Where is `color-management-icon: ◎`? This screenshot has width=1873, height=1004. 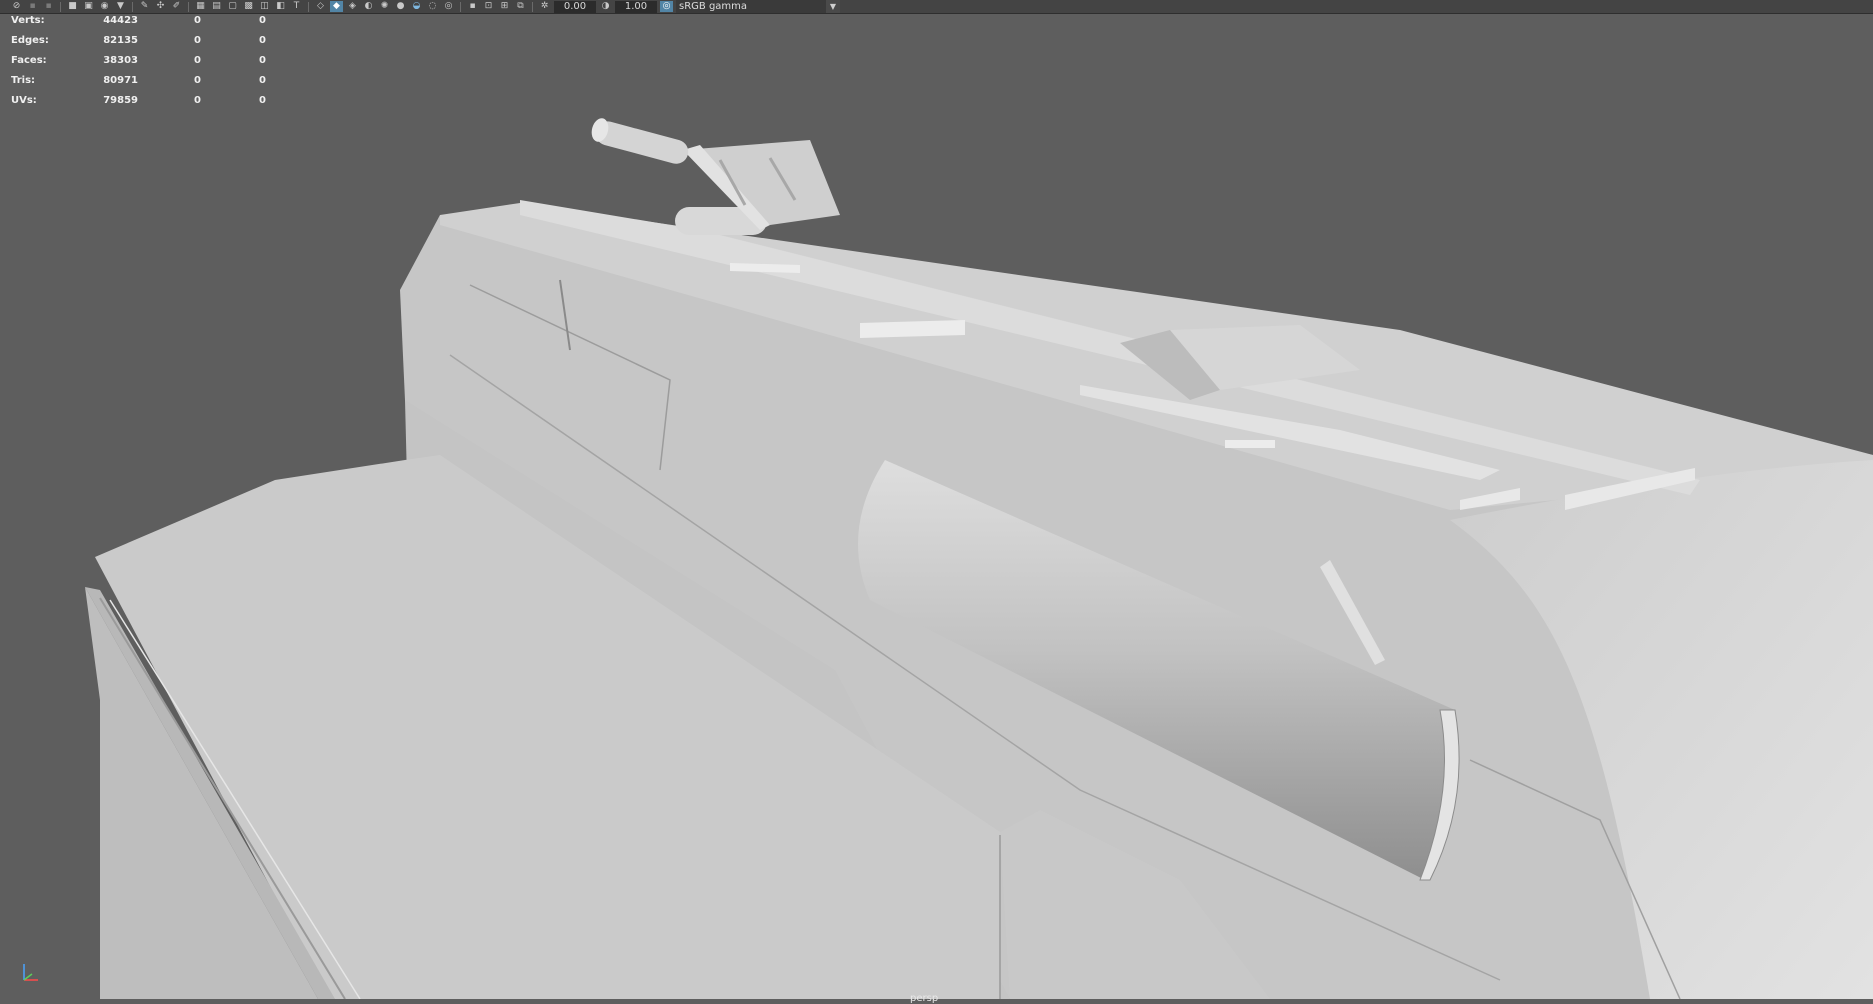 color-management-icon: ◎ is located at coordinates (666, 6).